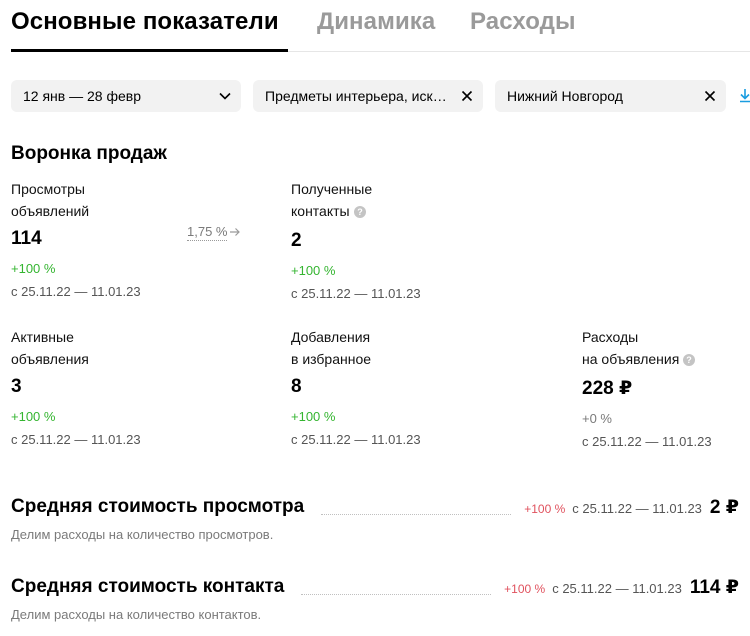  Describe the element at coordinates (376, 22) in the screenshot. I see `tab-dynamics: Динамика` at that location.